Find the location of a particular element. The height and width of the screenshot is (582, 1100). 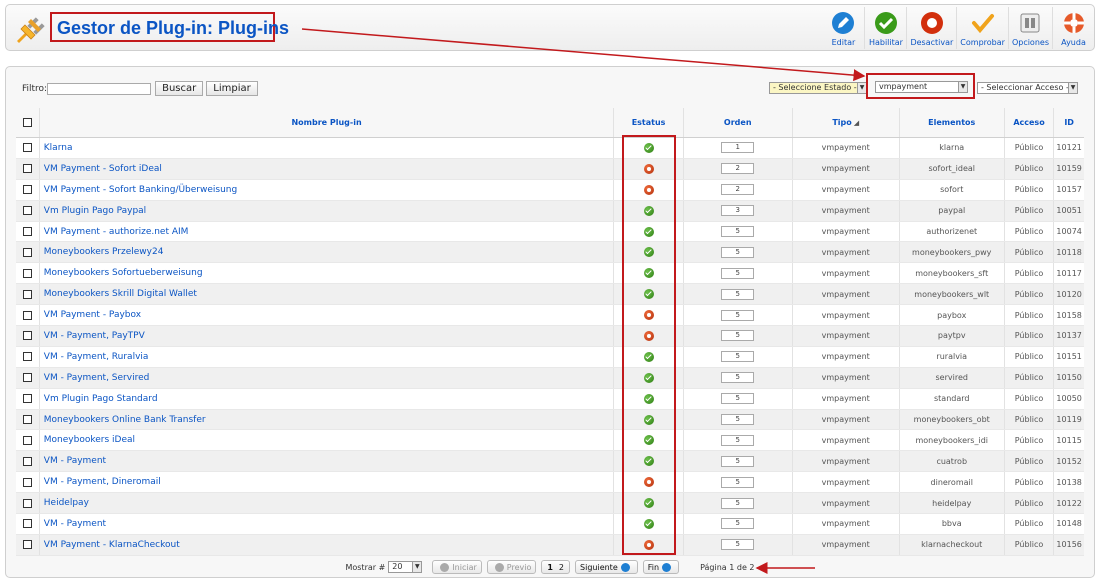

plugin-name-link: Heidelpay is located at coordinates (66, 503).